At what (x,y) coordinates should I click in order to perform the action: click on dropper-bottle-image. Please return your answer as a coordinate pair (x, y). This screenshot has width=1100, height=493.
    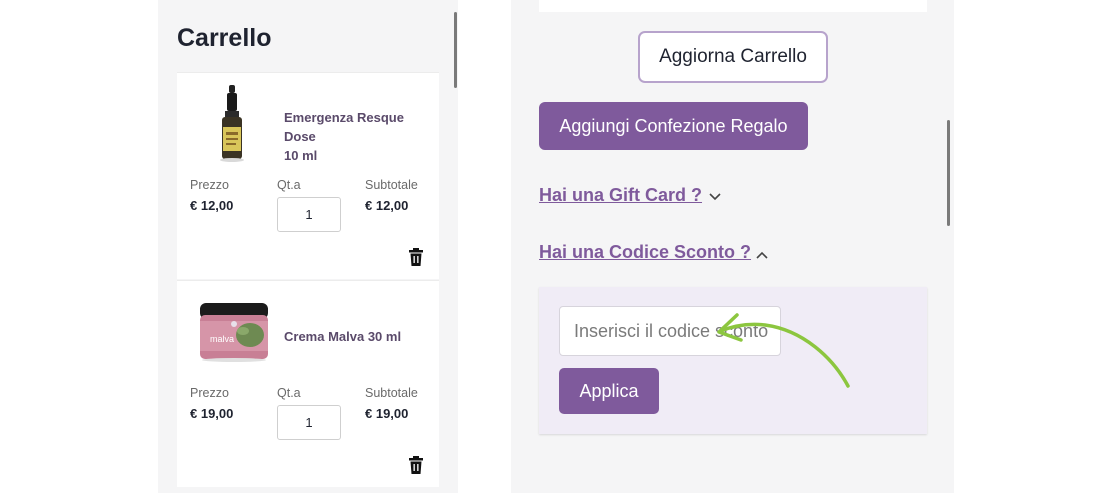
    Looking at the image, I should click on (232, 123).